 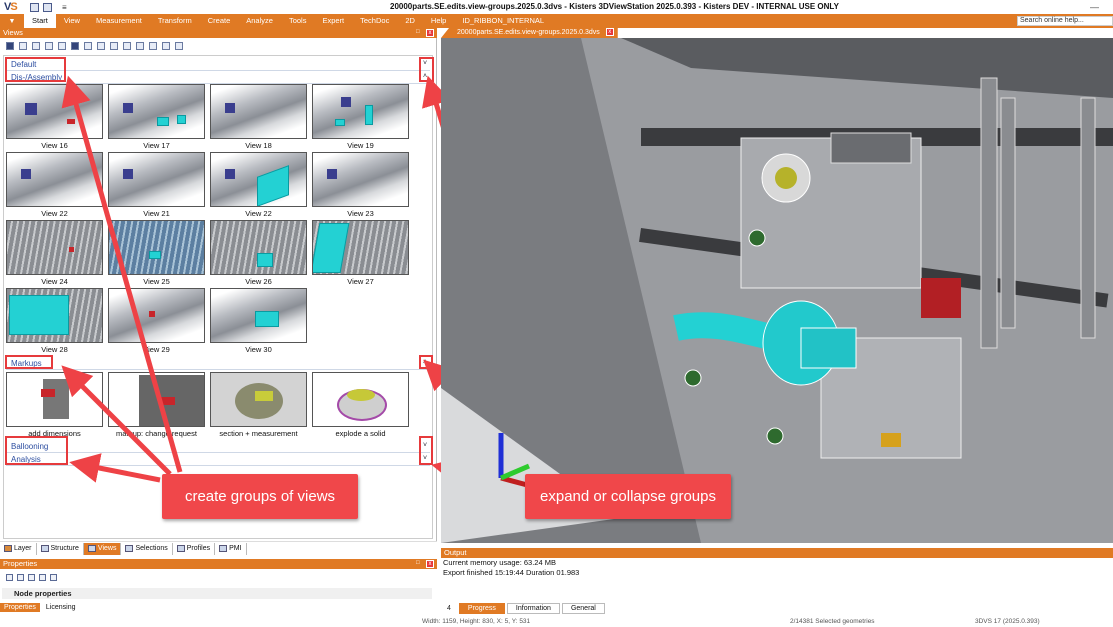 What do you see at coordinates (129, 548) in the screenshot?
I see `selections-icon` at bounding box center [129, 548].